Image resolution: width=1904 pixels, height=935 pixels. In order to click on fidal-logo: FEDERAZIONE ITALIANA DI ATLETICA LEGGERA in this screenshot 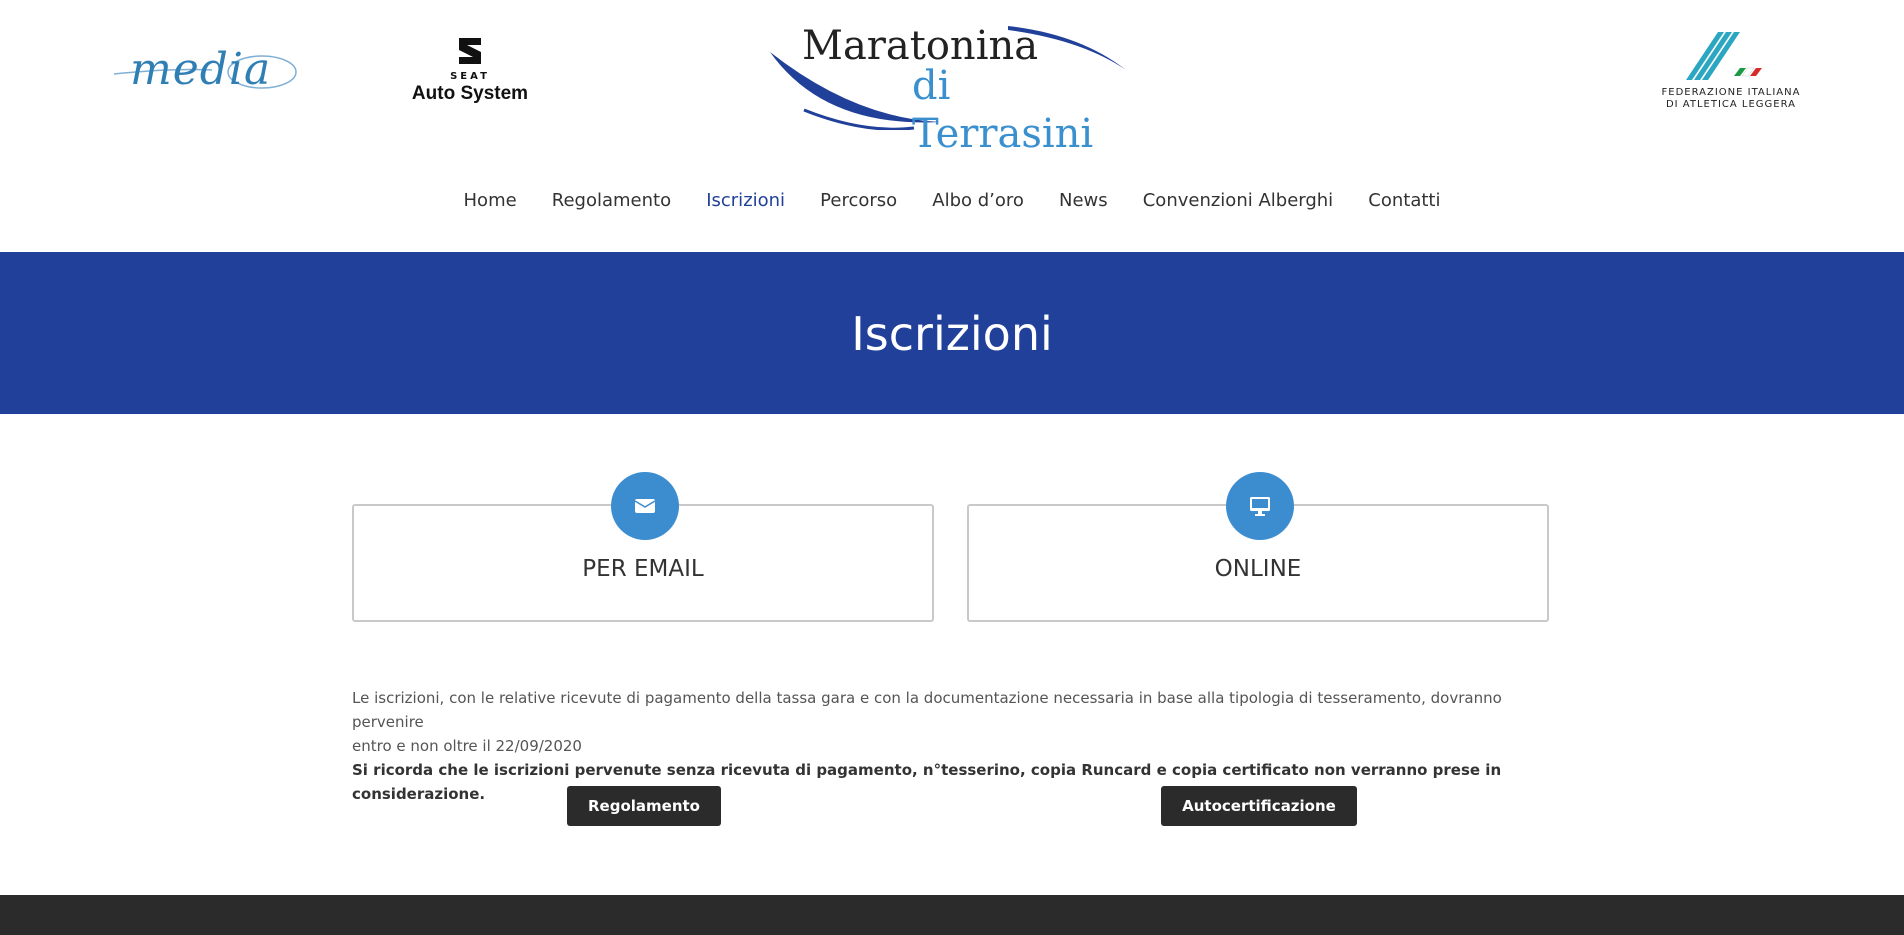, I will do `click(1731, 72)`.